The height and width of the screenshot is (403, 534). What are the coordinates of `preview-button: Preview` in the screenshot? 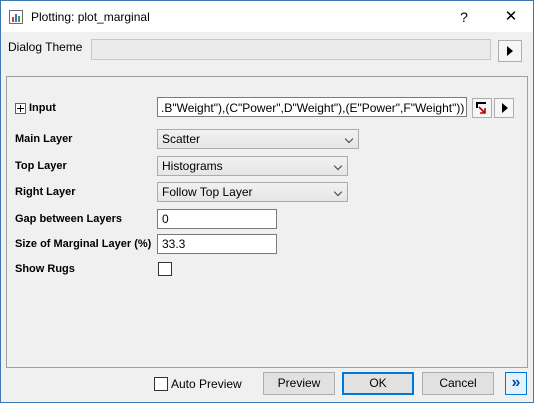 It's located at (299, 383).